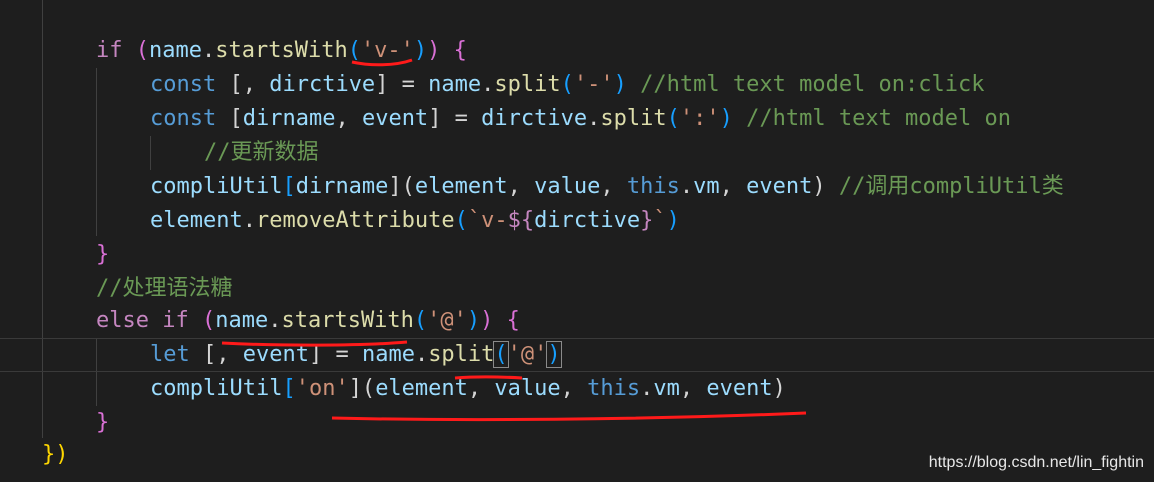 This screenshot has height=482, width=1154. I want to click on code-line-8: //处理语法糖, so click(164, 289).